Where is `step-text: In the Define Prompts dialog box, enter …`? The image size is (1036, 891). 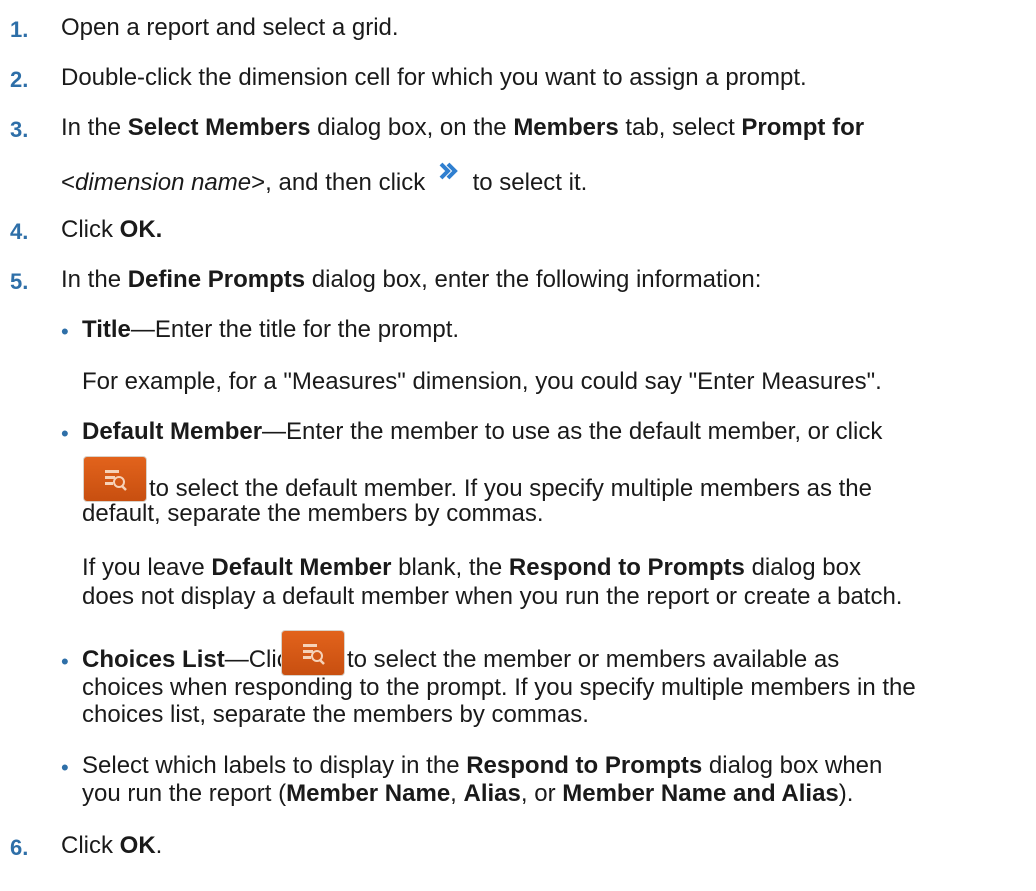 step-text: In the Define Prompts dialog box, enter … is located at coordinates (411, 279).